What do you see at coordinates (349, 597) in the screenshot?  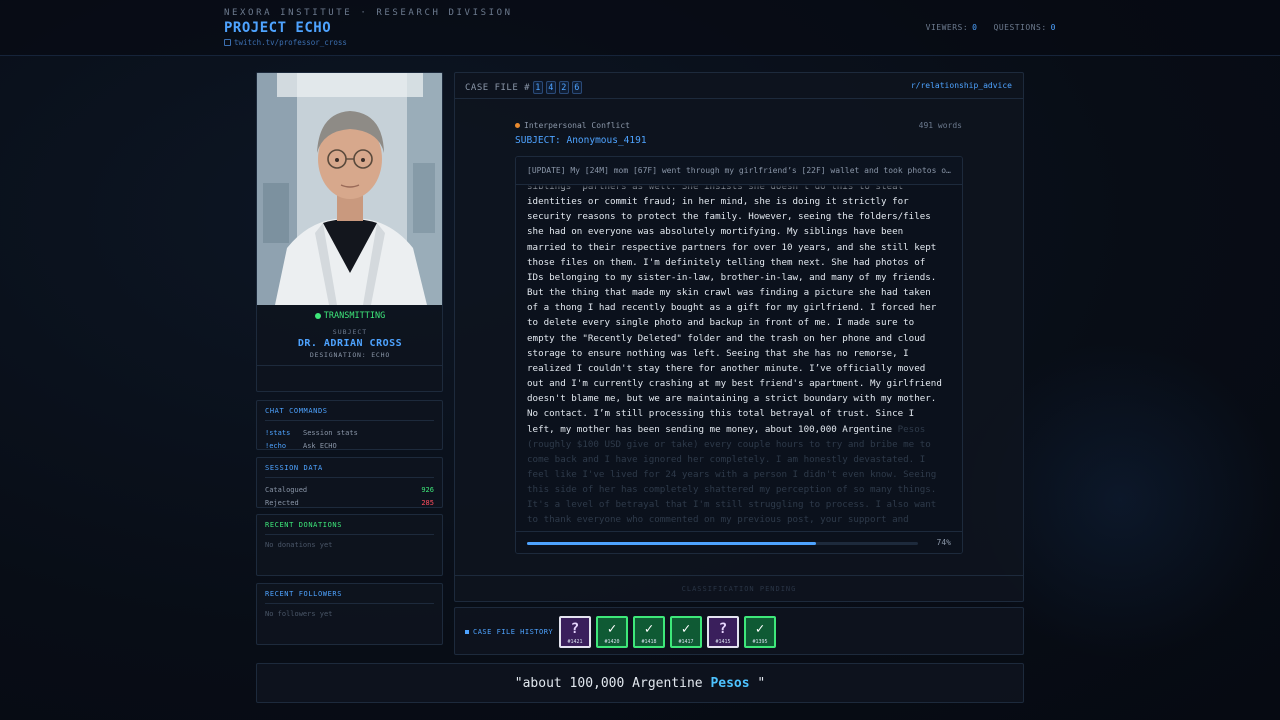 I see `followers-title: RECENT FOLLOWERS` at bounding box center [349, 597].